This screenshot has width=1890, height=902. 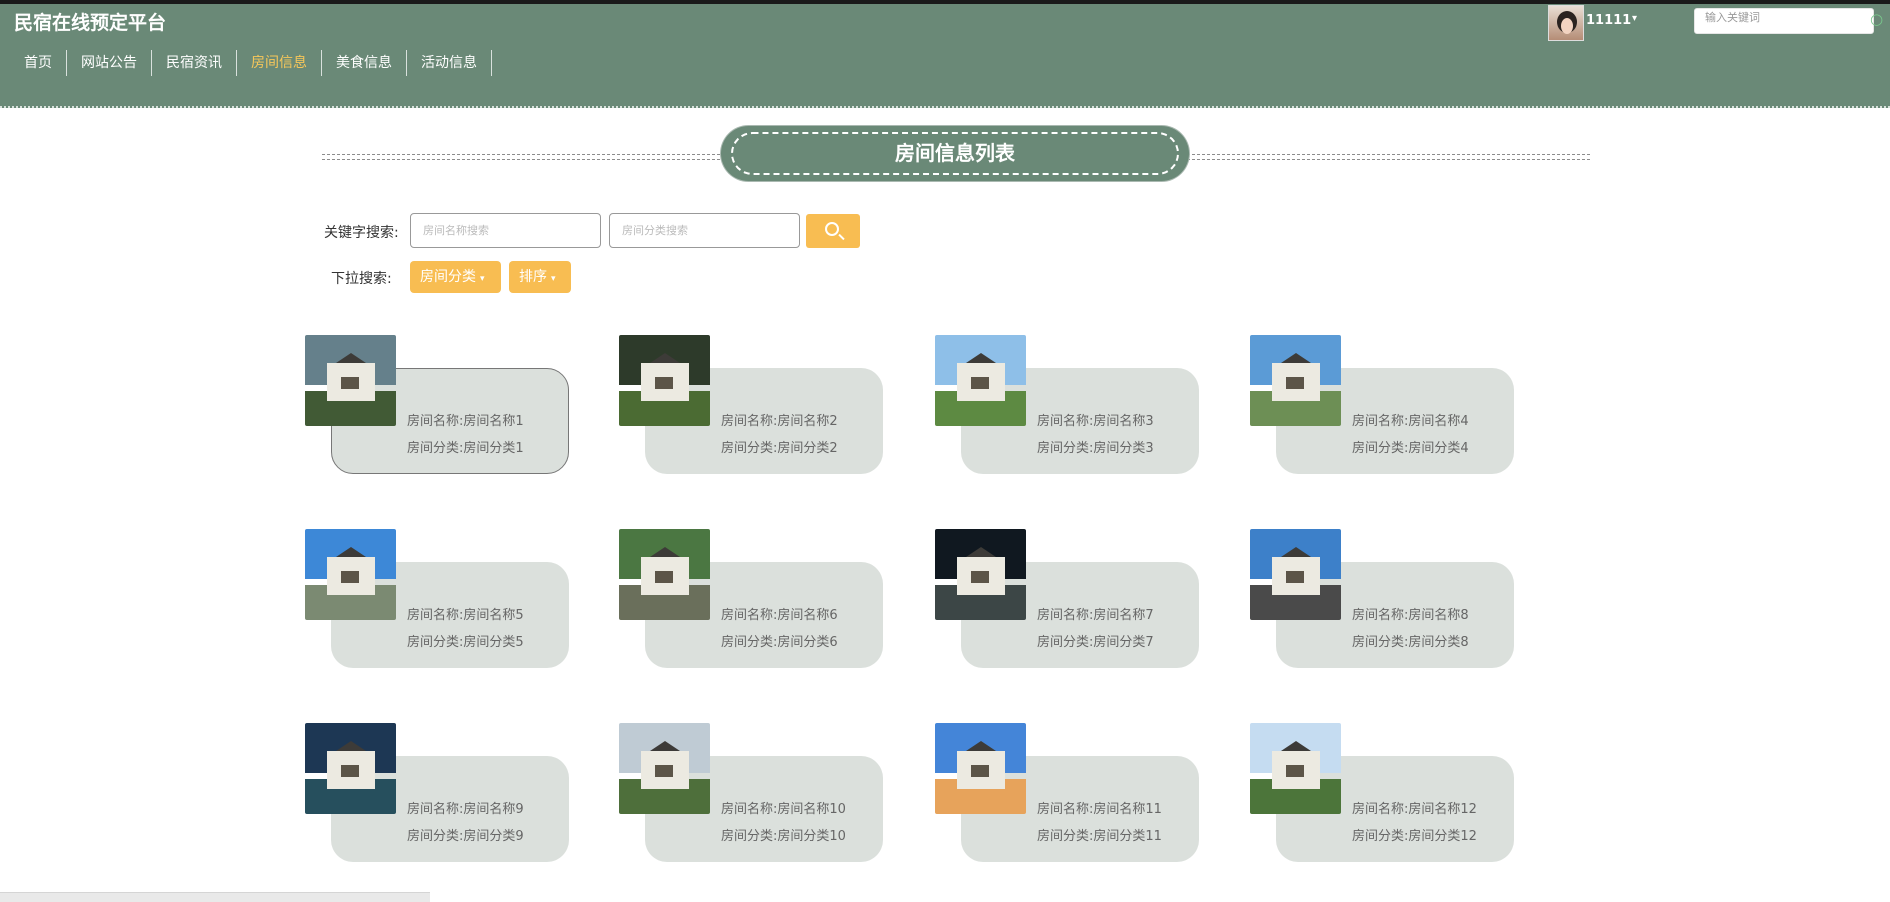 What do you see at coordinates (1634, 18) in the screenshot?
I see `user-menu-caret-icon: ▾` at bounding box center [1634, 18].